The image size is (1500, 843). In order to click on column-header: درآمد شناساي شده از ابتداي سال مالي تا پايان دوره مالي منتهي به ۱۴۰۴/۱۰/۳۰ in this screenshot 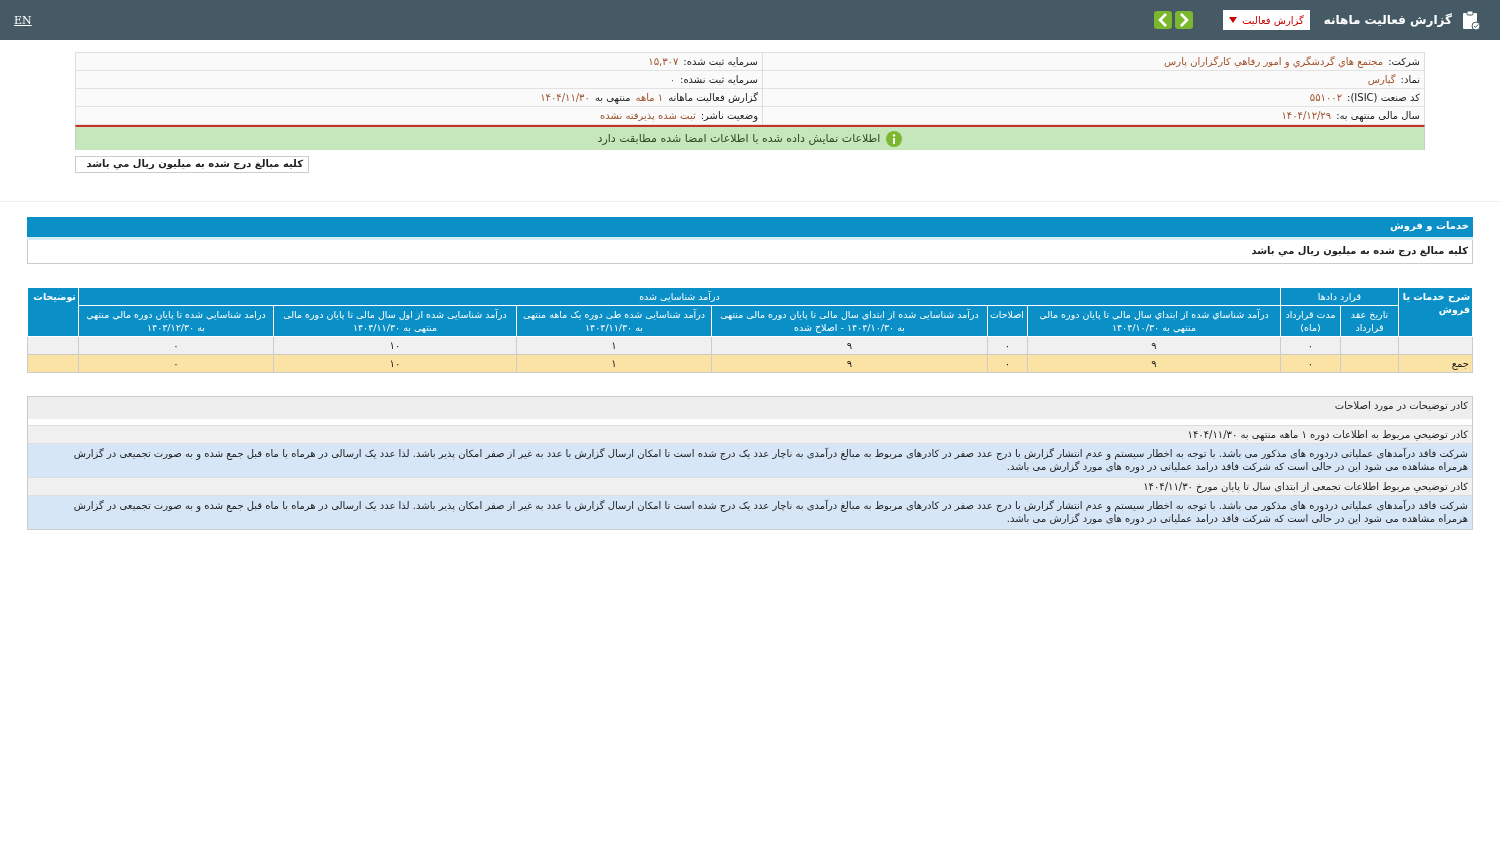, I will do `click(1154, 321)`.